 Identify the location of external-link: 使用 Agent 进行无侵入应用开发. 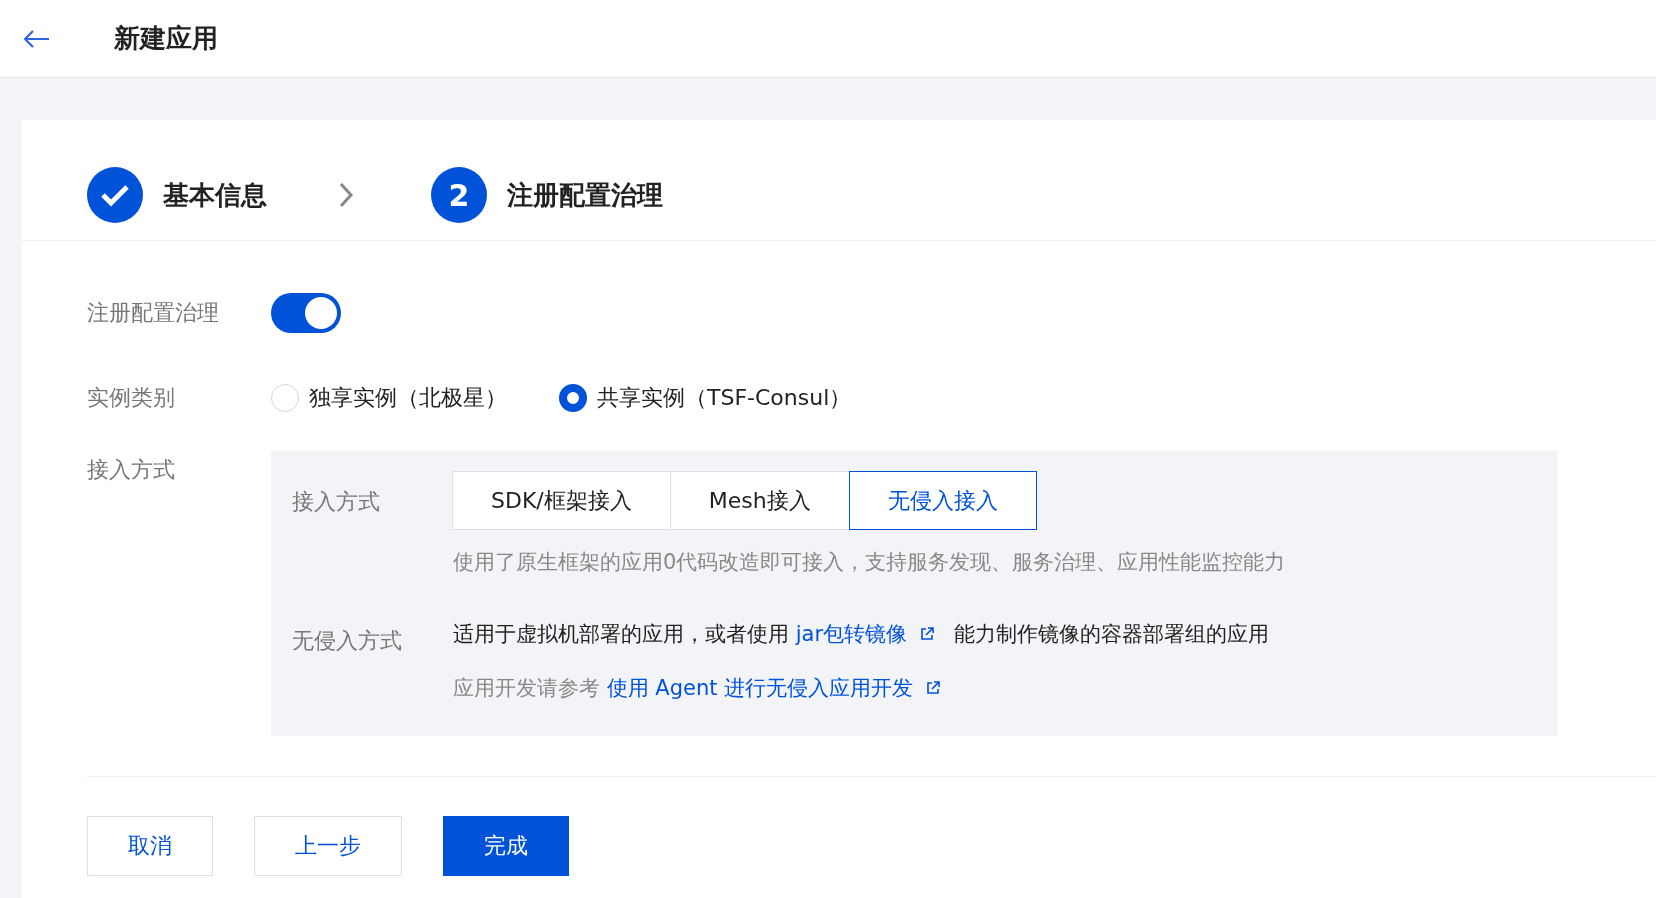
(760, 688).